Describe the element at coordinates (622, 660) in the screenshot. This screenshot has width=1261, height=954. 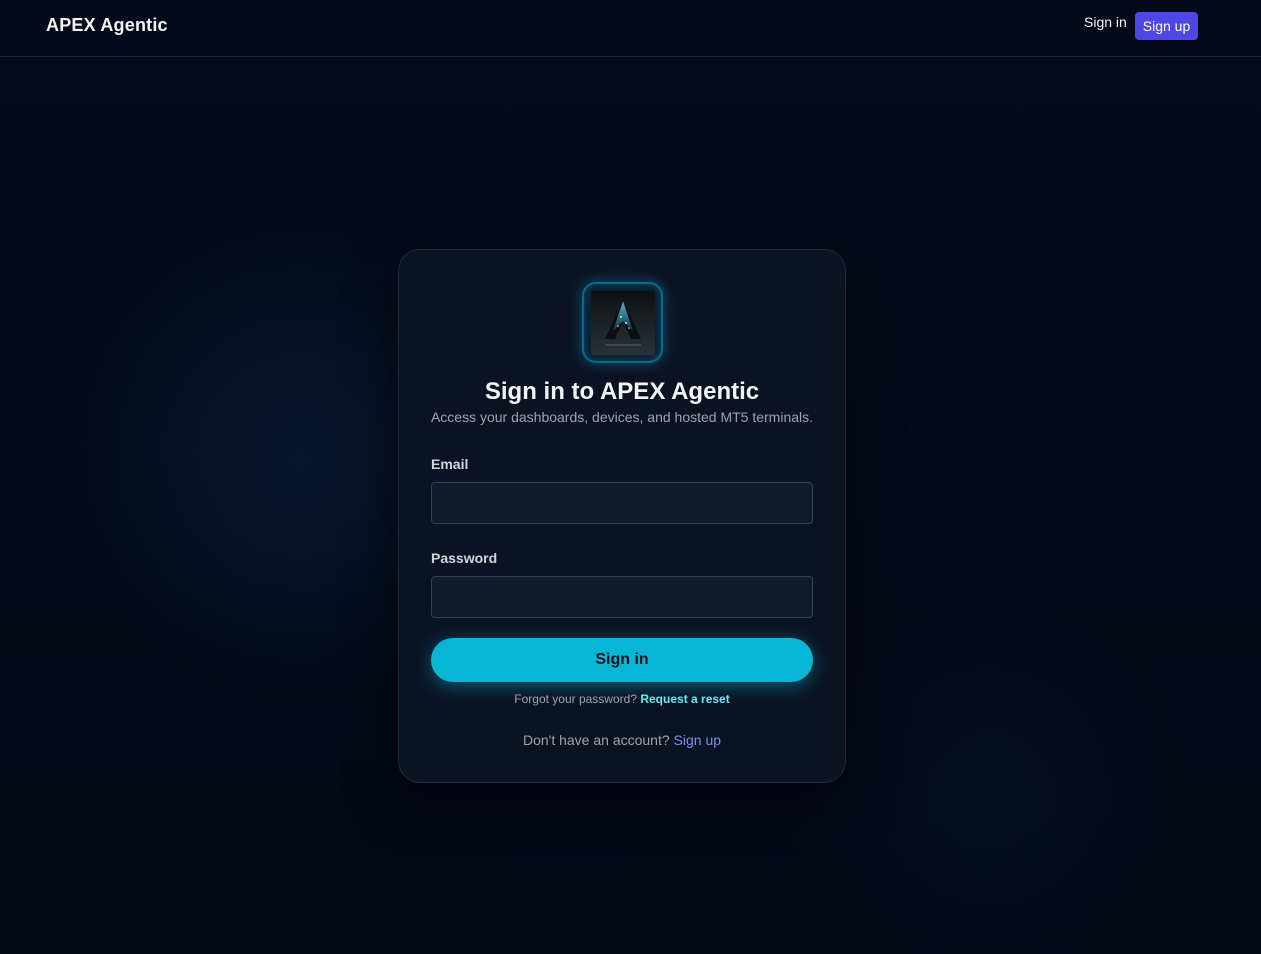
I see `signin-submit-button: Sign in` at that location.